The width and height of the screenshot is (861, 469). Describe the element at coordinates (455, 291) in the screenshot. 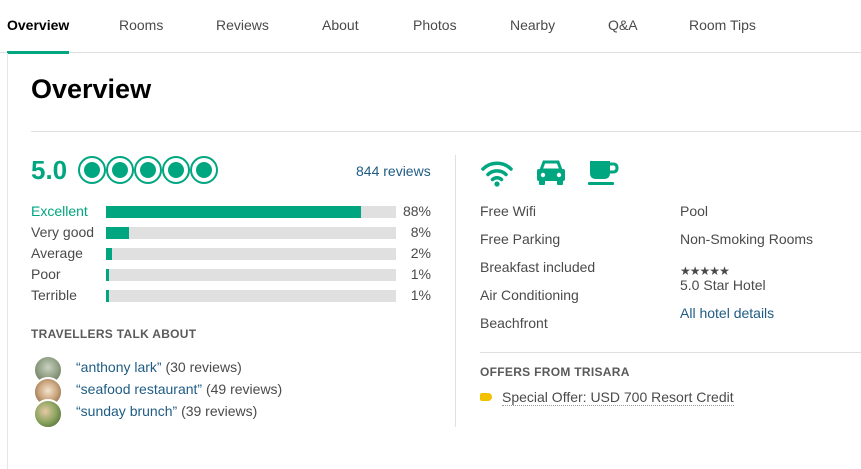

I see `column-divider` at that location.